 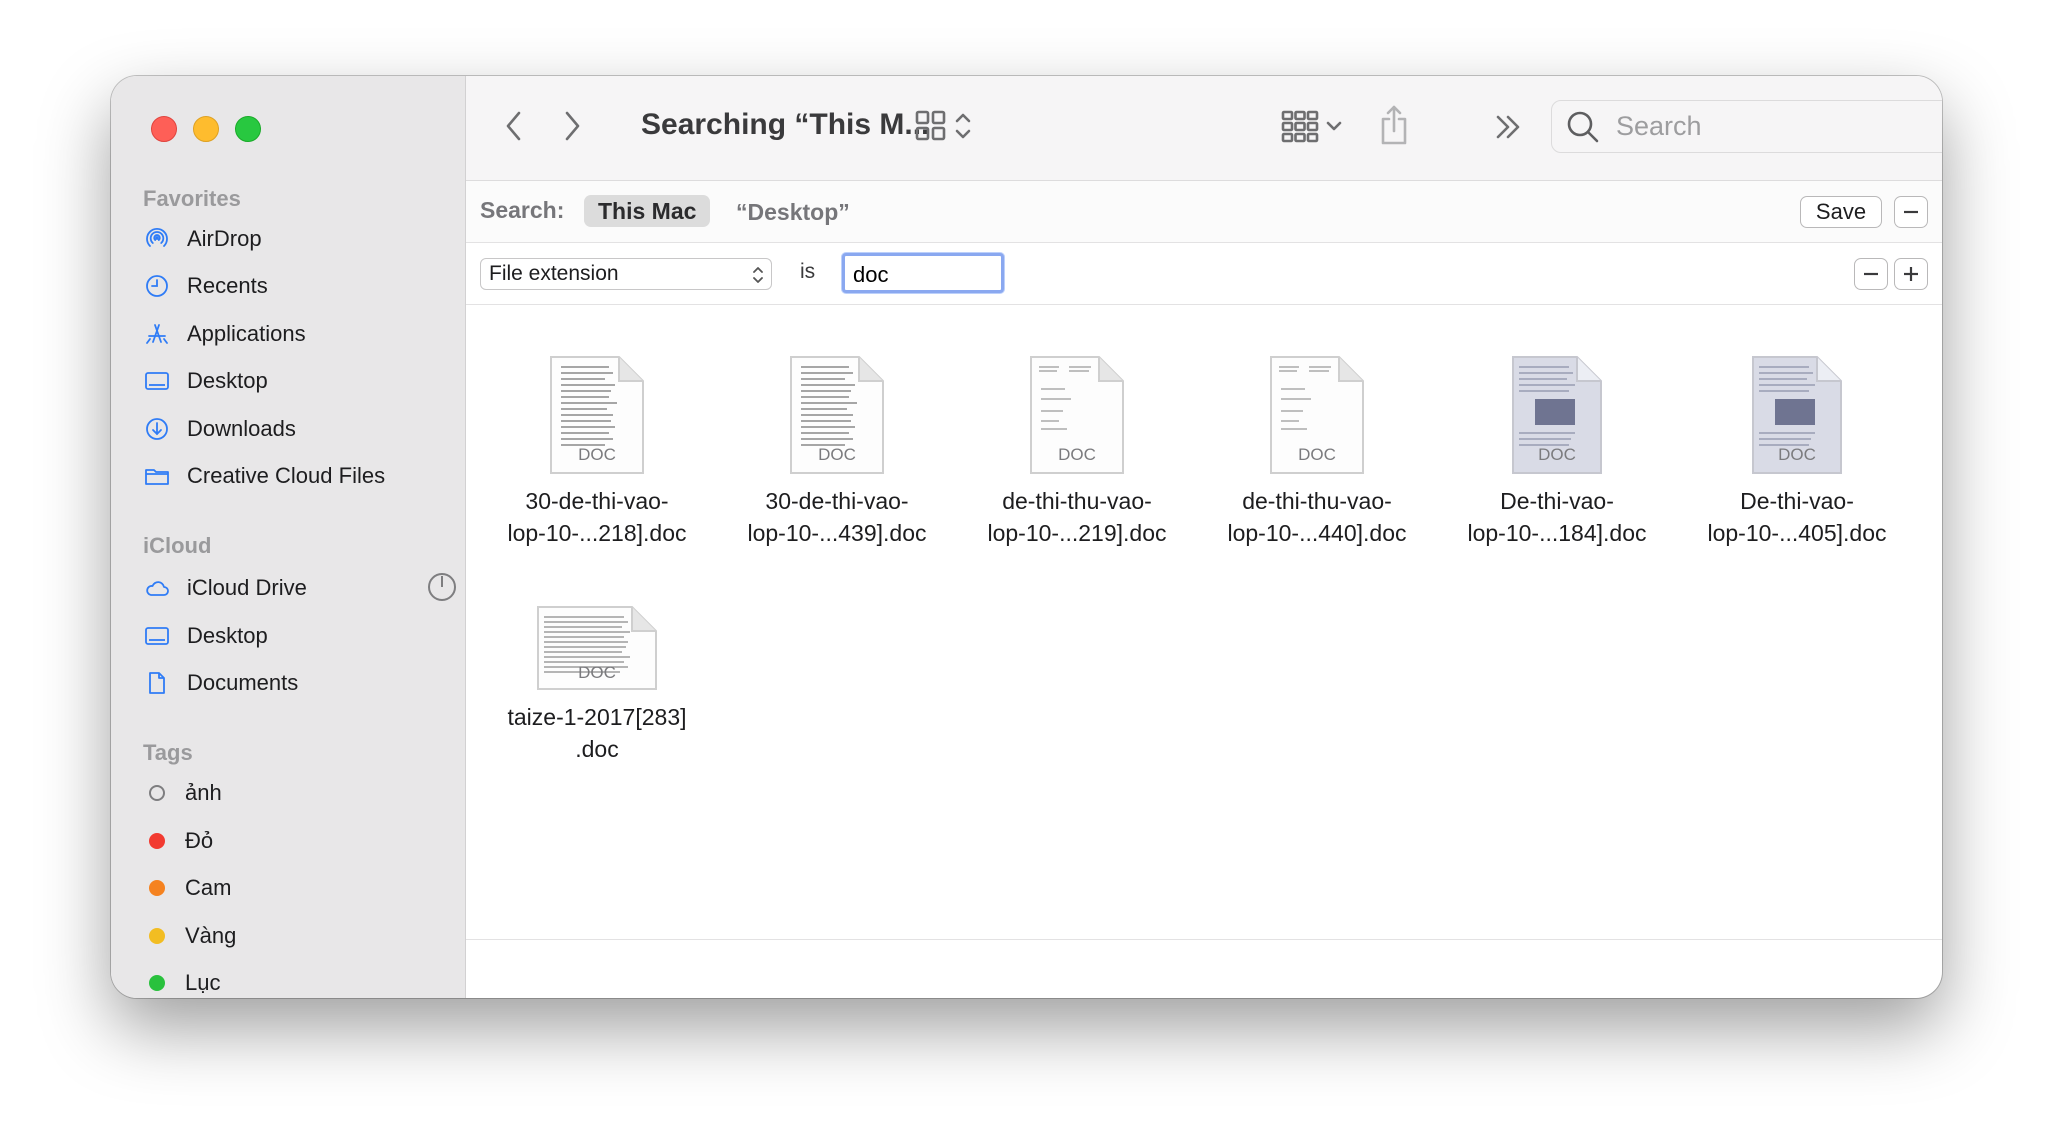 I want to click on file-name-line2: lop-10-...219].doc, so click(x=1077, y=533).